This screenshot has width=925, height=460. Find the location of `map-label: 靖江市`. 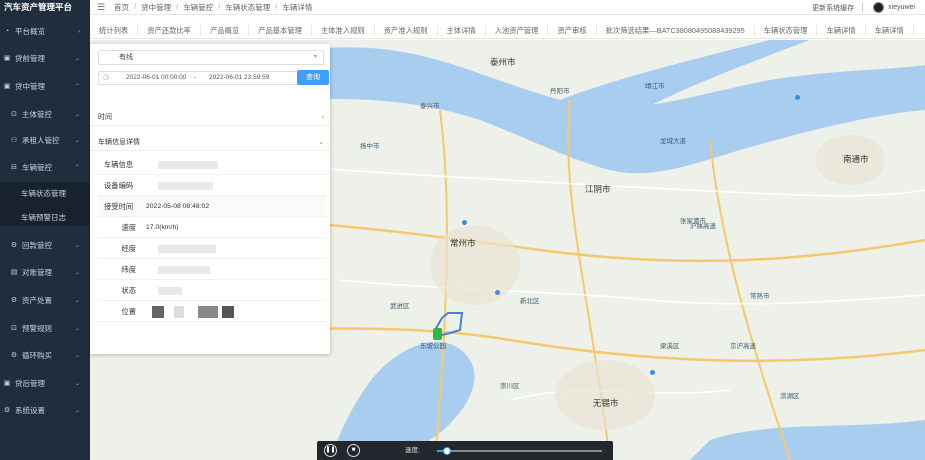

map-label: 靖江市 is located at coordinates (655, 86).